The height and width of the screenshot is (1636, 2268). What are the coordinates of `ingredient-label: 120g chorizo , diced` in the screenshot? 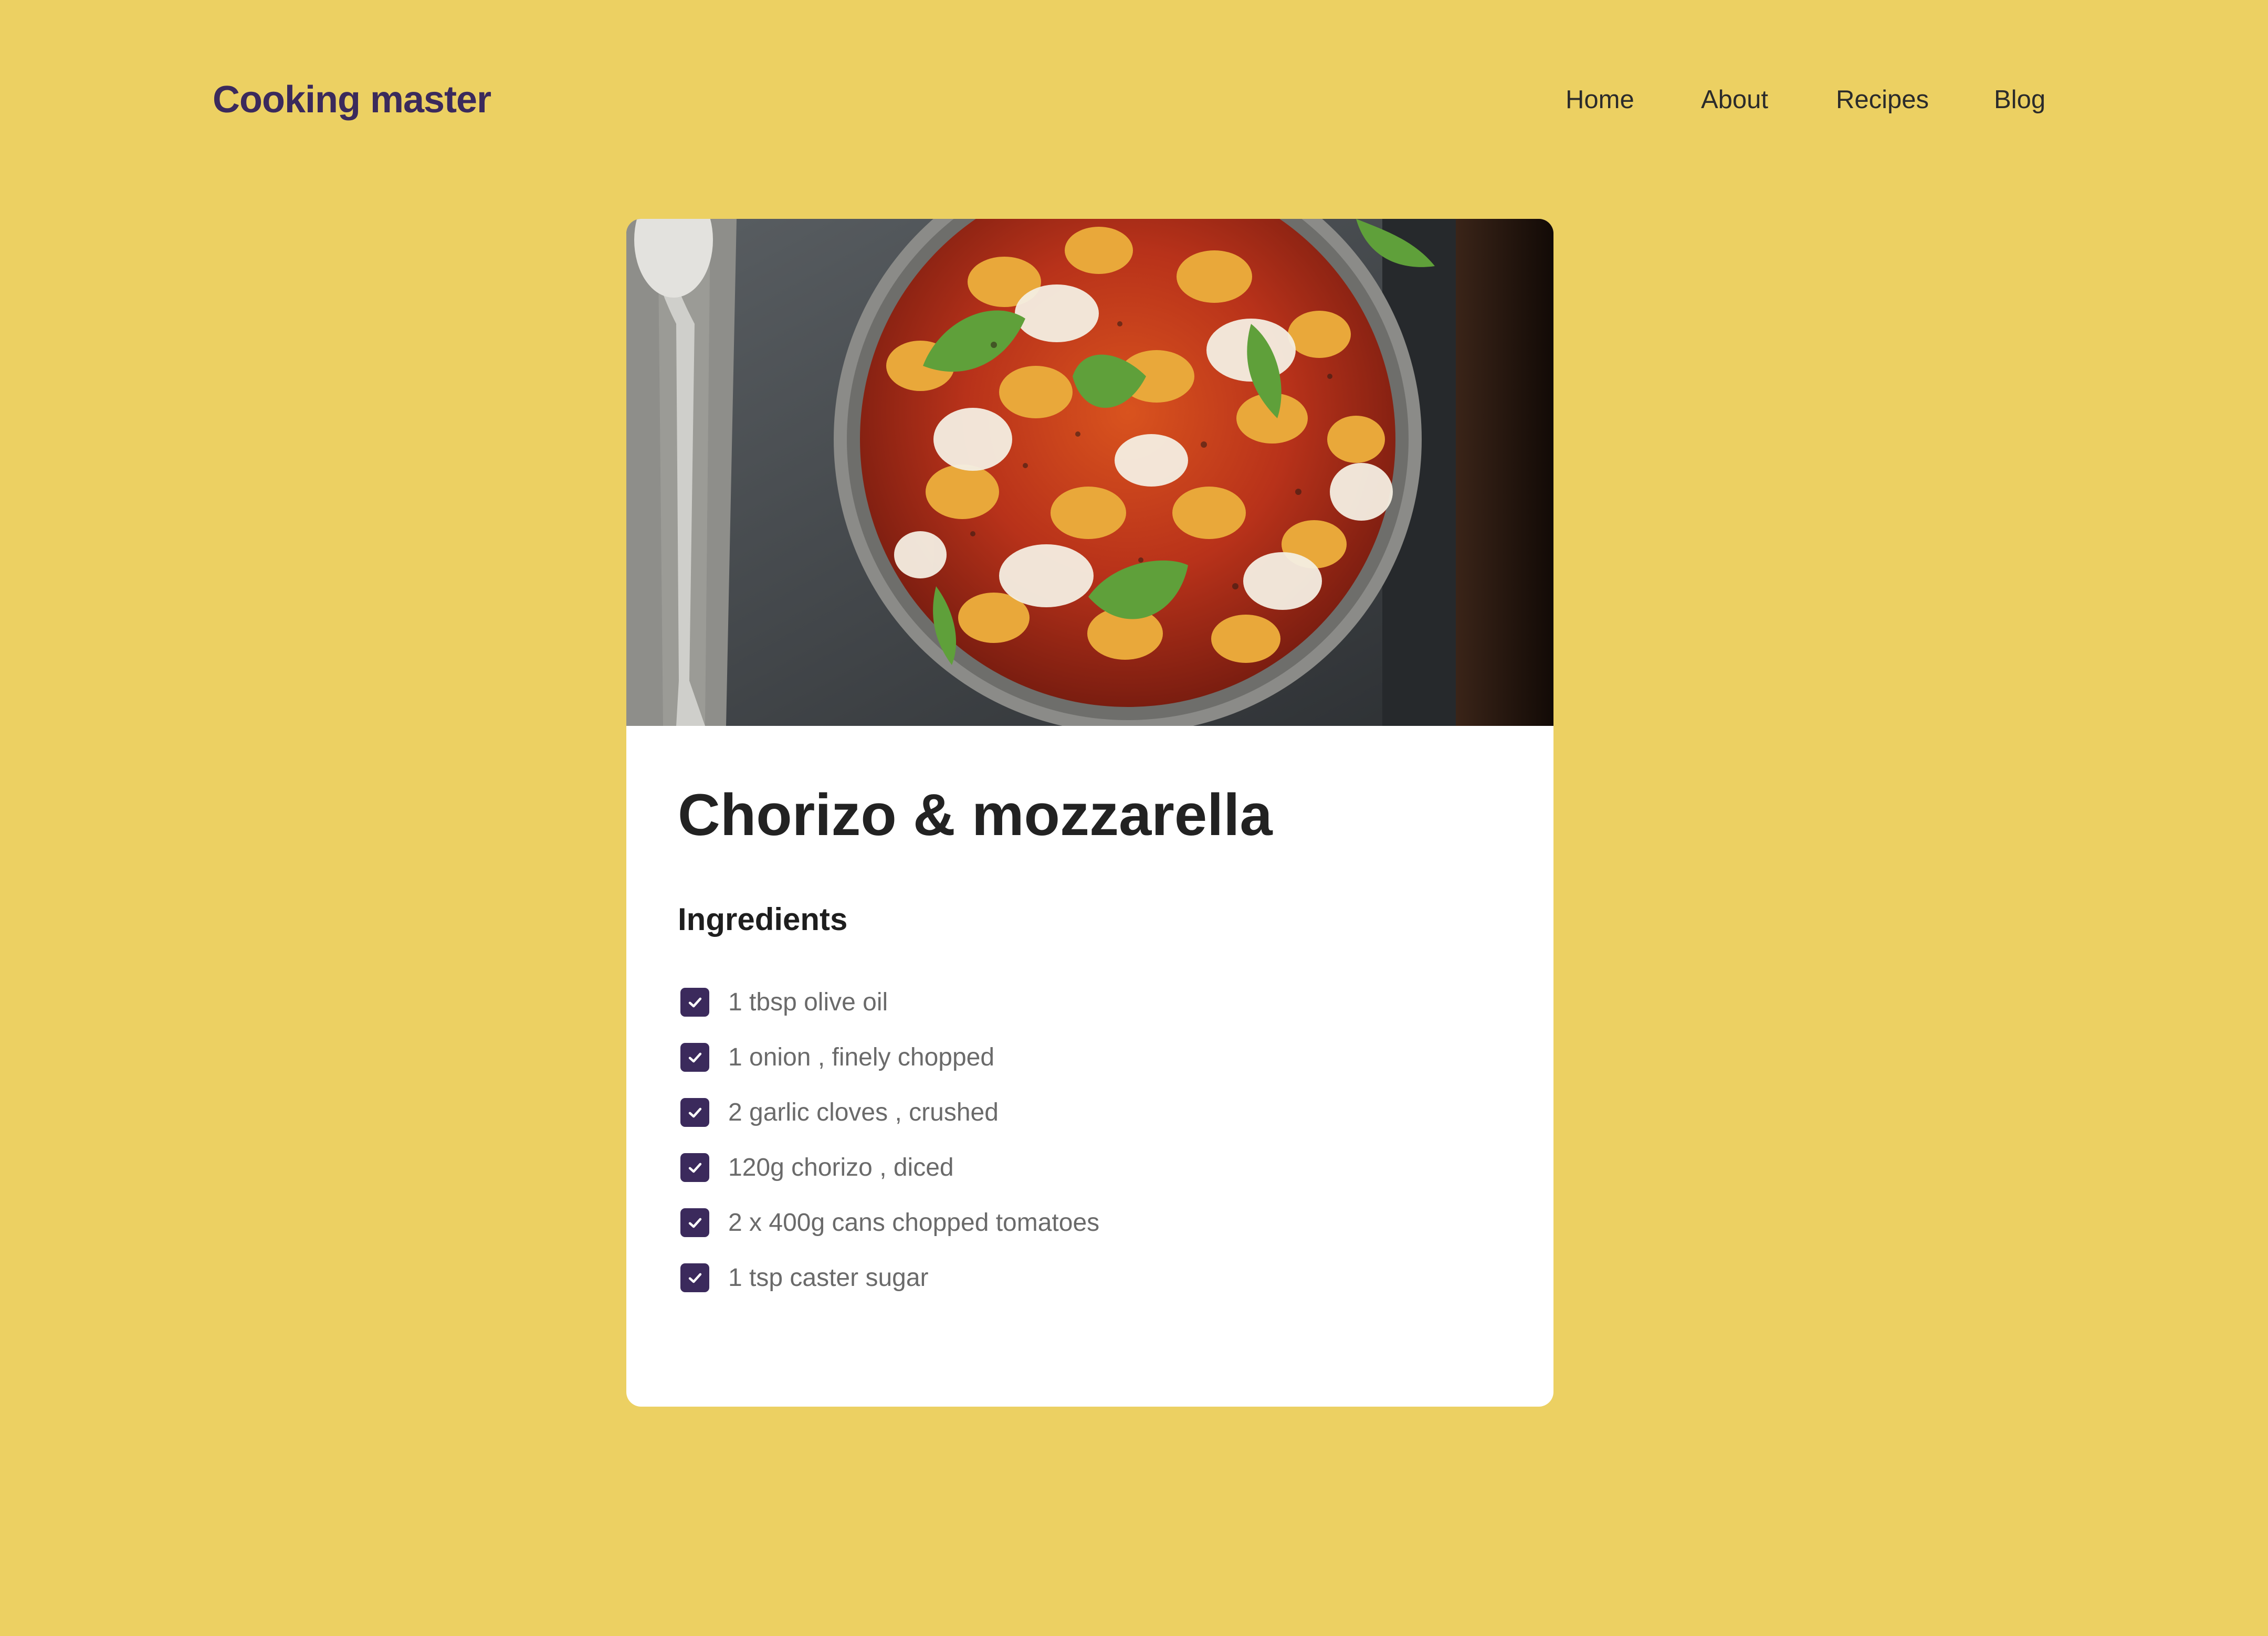 It's located at (841, 1167).